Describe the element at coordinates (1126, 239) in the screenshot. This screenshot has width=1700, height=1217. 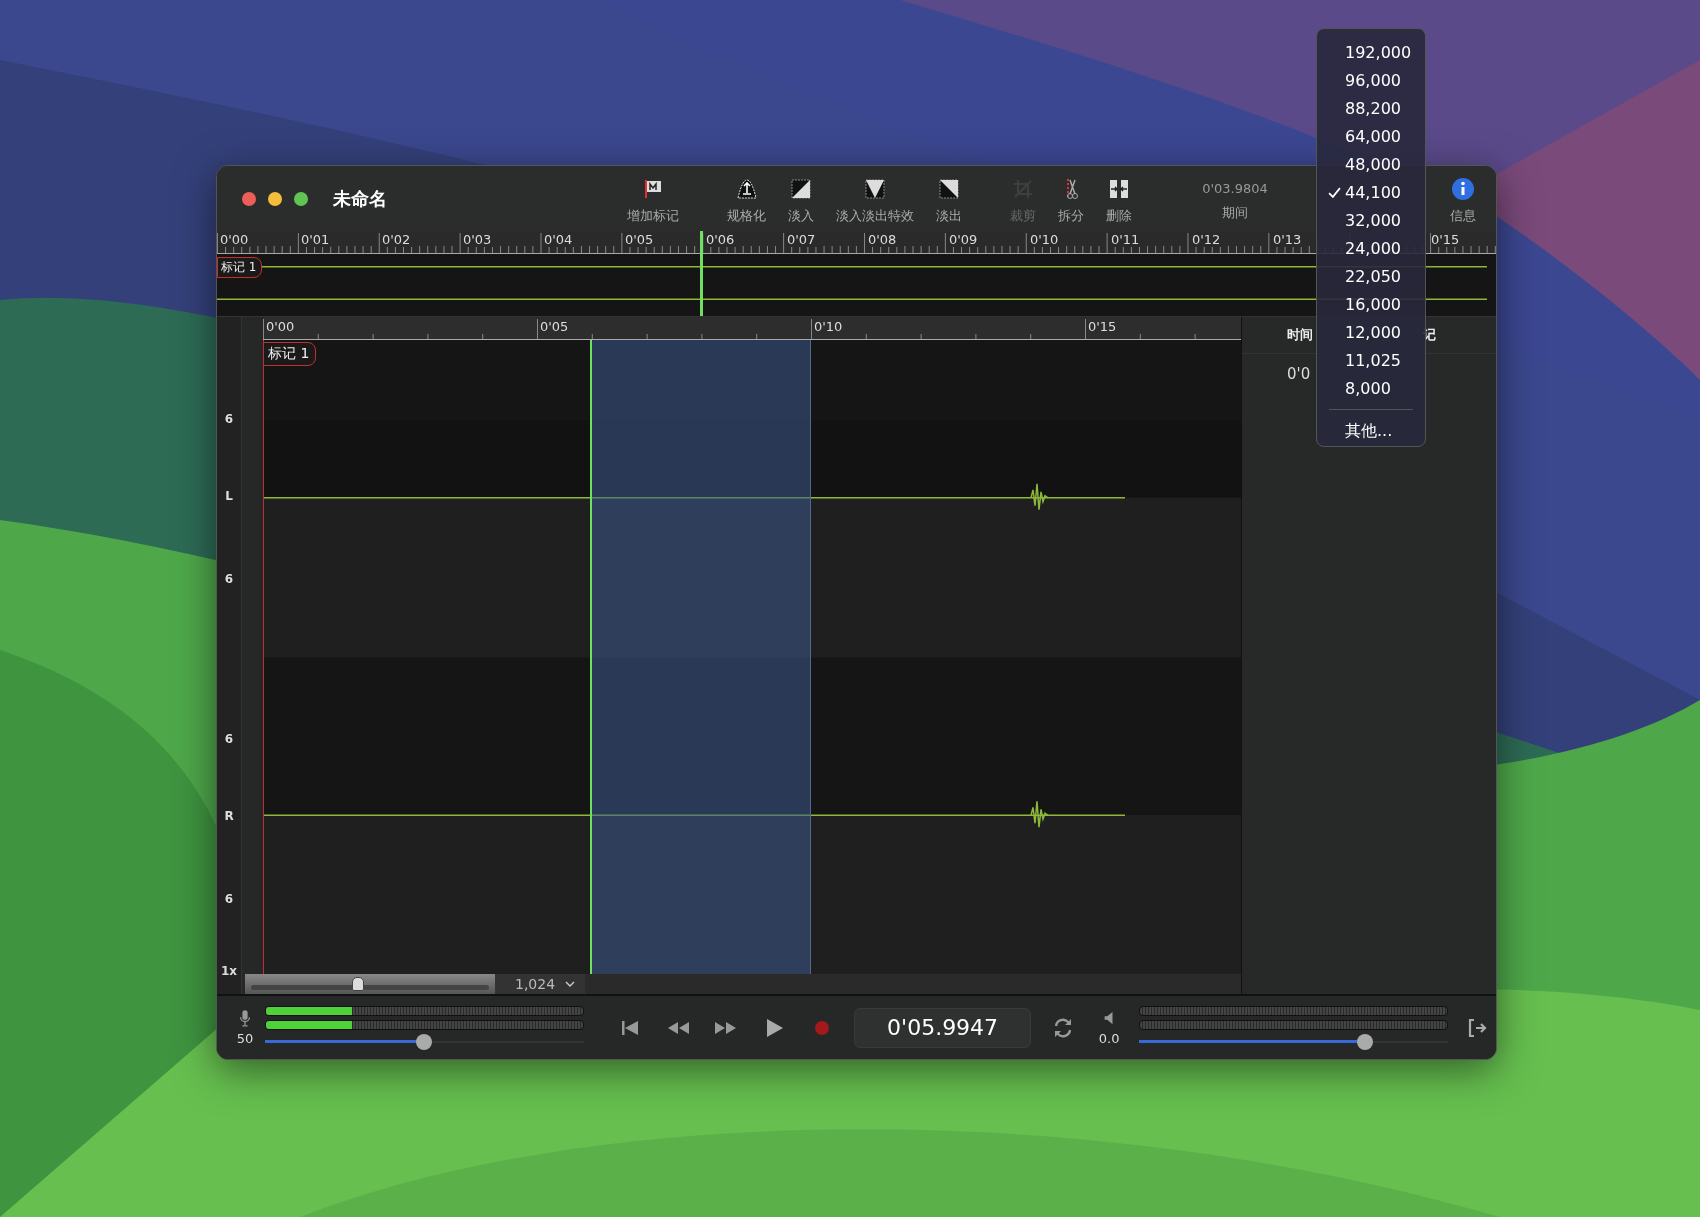
I see `time-label: 0'11` at that location.